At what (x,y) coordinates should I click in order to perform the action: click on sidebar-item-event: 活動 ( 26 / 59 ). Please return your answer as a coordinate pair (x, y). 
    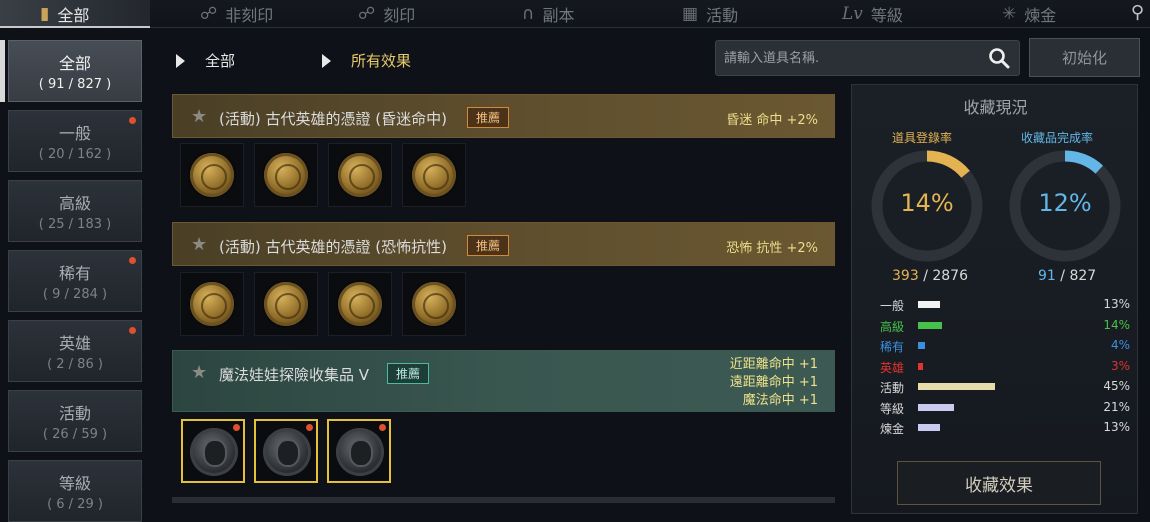
    Looking at the image, I should click on (75, 421).